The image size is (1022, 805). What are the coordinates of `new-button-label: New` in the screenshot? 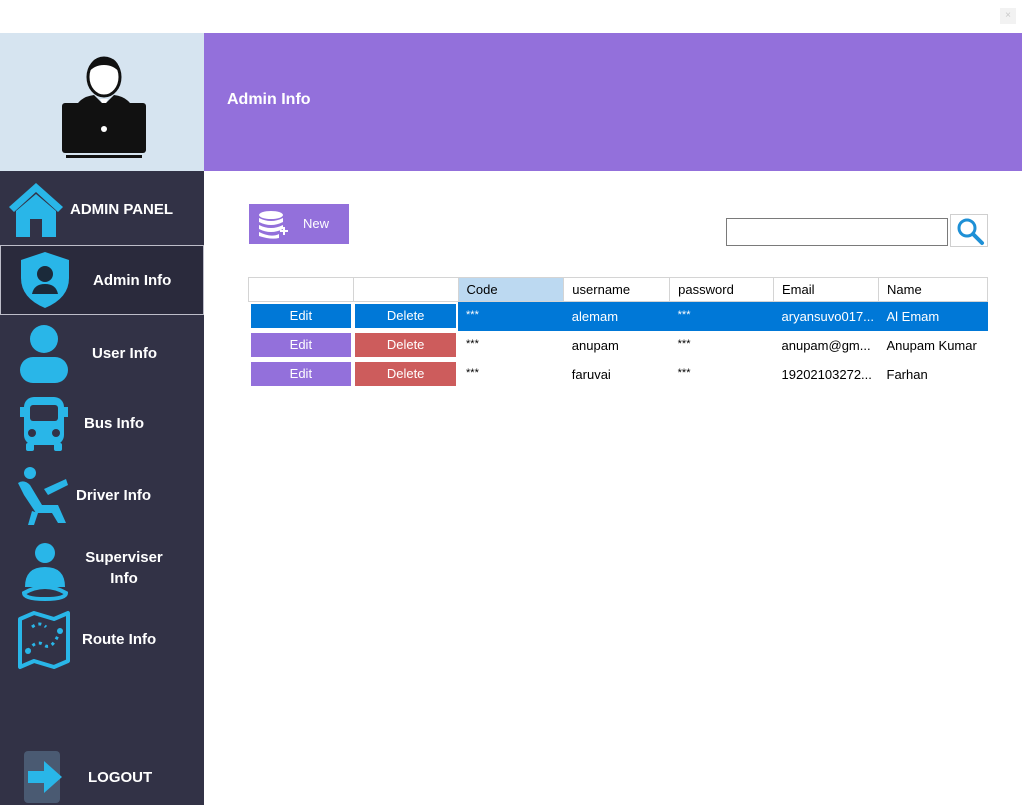 It's located at (316, 223).